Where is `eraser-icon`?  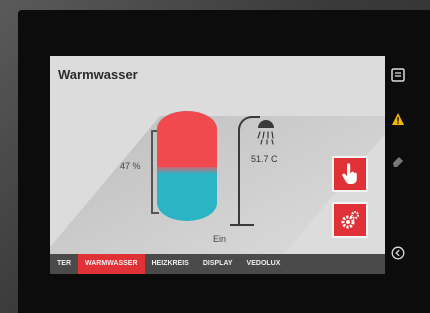 eraser-icon is located at coordinates (398, 161).